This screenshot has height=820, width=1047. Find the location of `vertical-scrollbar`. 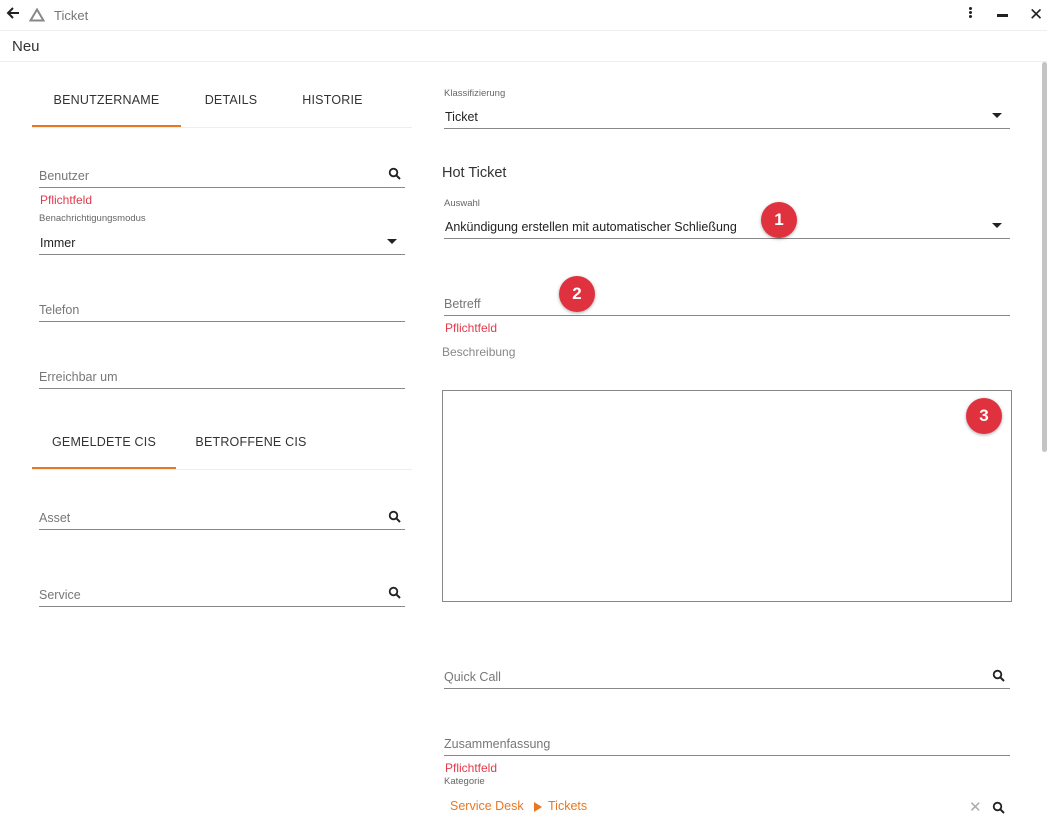

vertical-scrollbar is located at coordinates (1044, 257).